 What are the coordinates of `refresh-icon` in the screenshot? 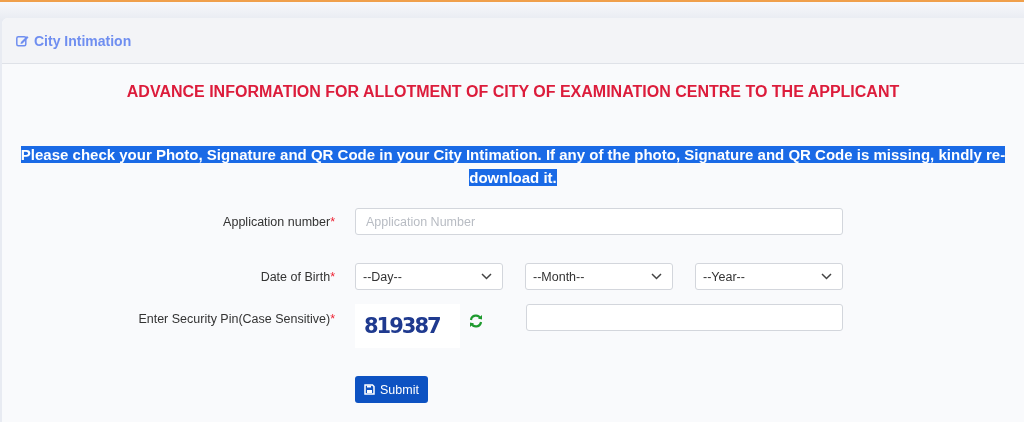 It's located at (475, 321).